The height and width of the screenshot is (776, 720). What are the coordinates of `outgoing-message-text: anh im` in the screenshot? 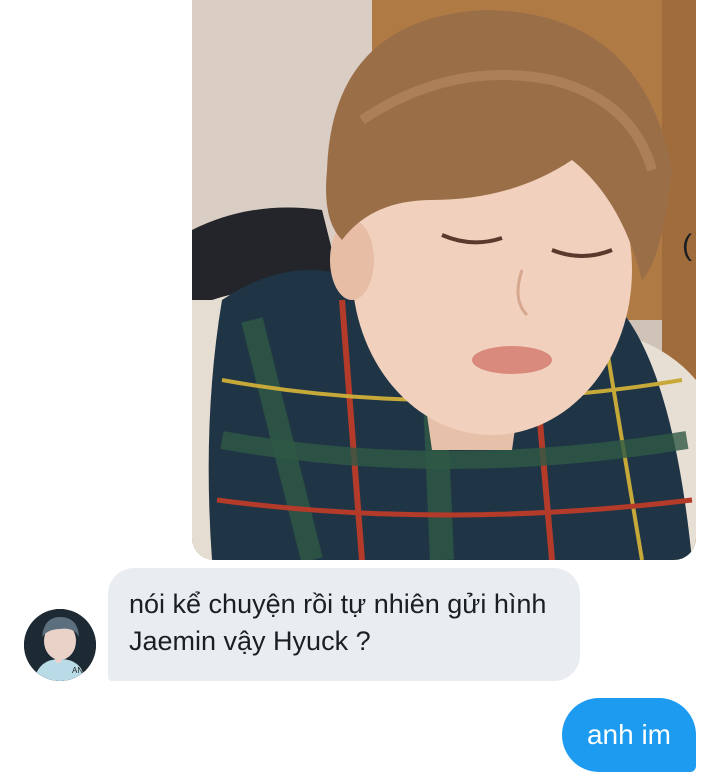 It's located at (629, 734).